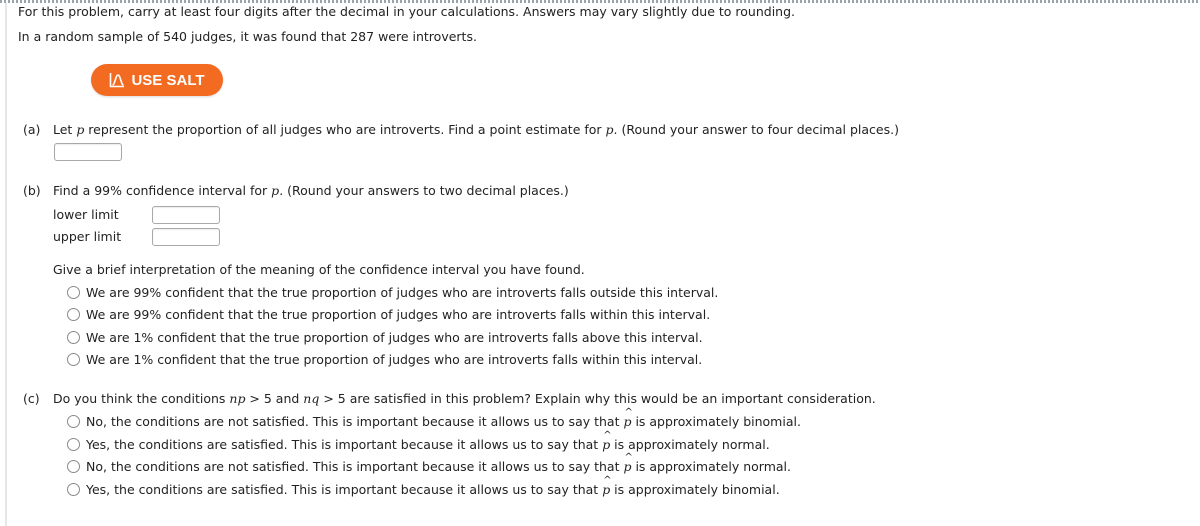 The height and width of the screenshot is (526, 1200). I want to click on part-c-text: > 5 and, so click(274, 398).